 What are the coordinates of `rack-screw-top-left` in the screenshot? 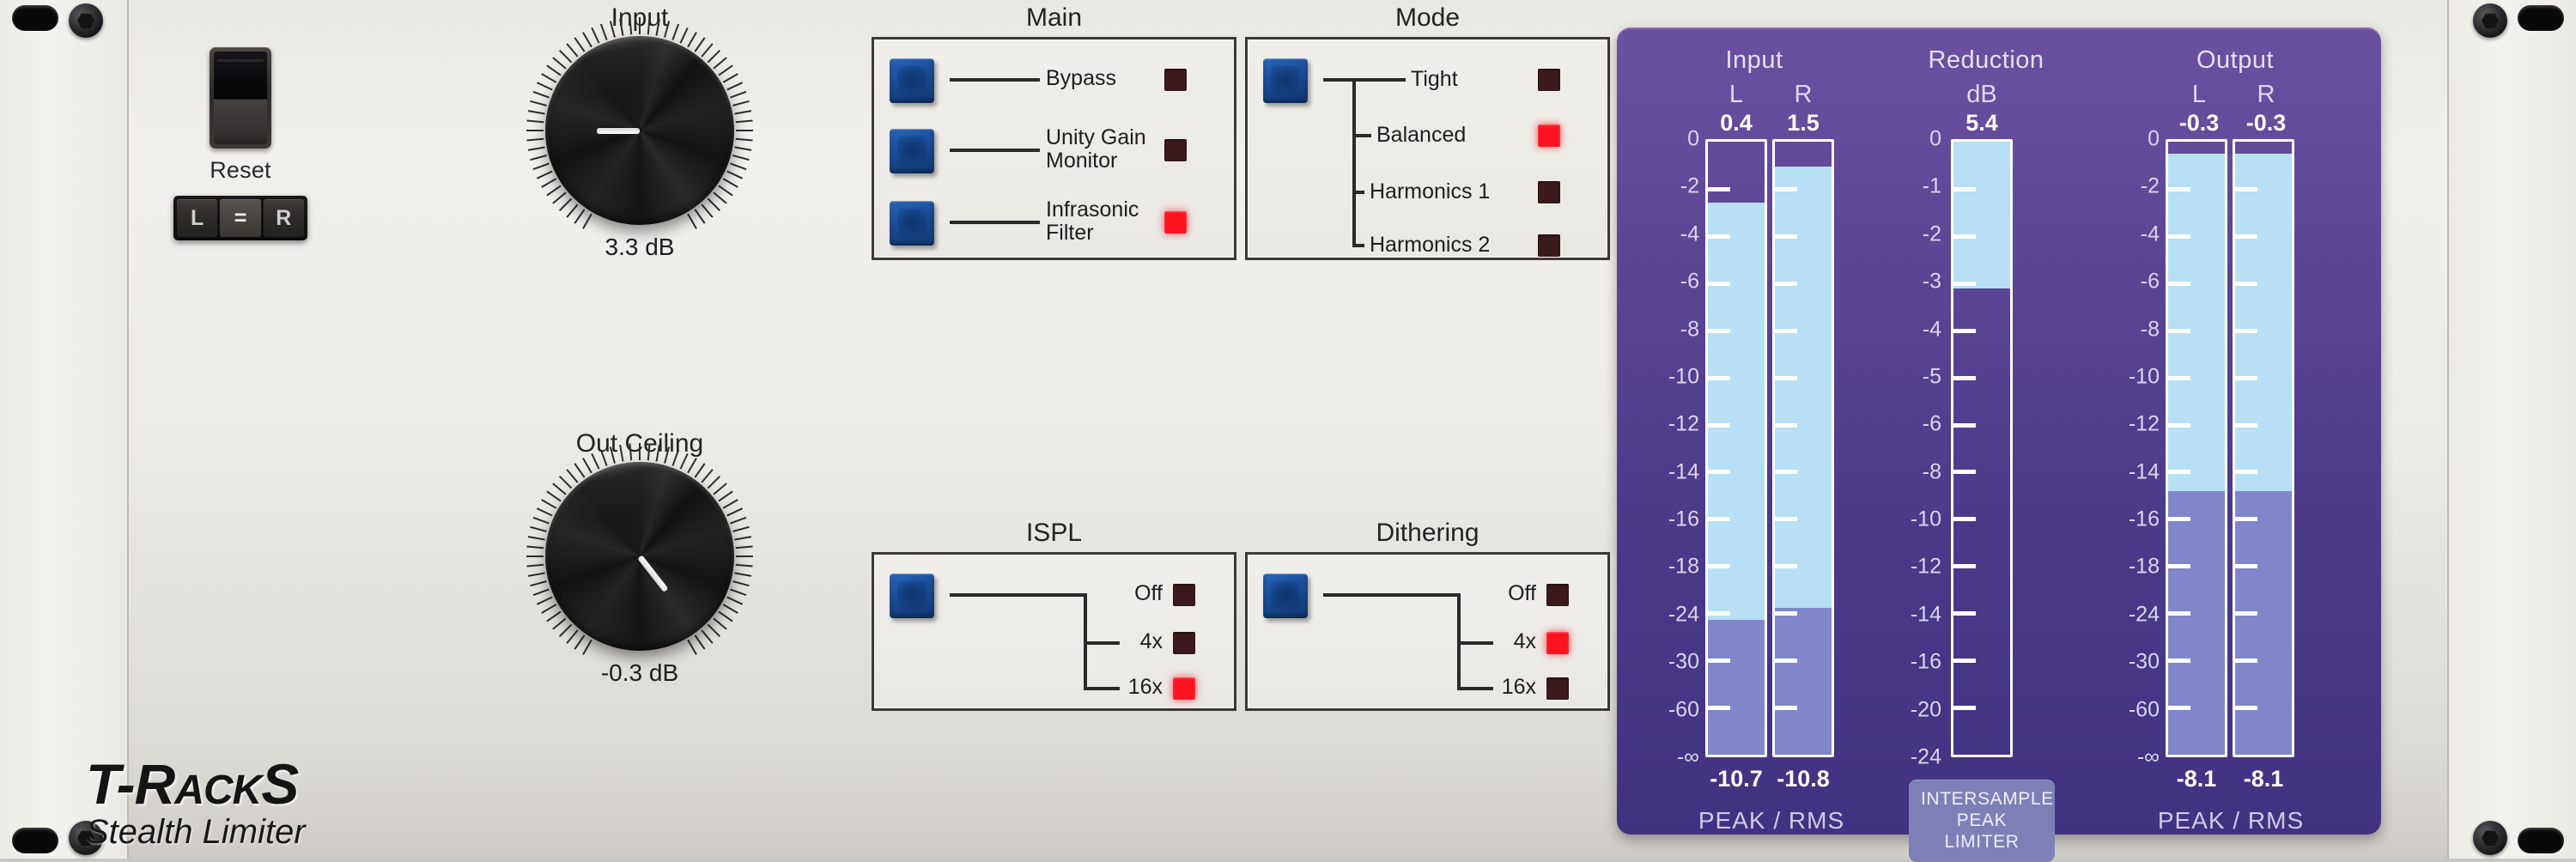 It's located at (86, 20).